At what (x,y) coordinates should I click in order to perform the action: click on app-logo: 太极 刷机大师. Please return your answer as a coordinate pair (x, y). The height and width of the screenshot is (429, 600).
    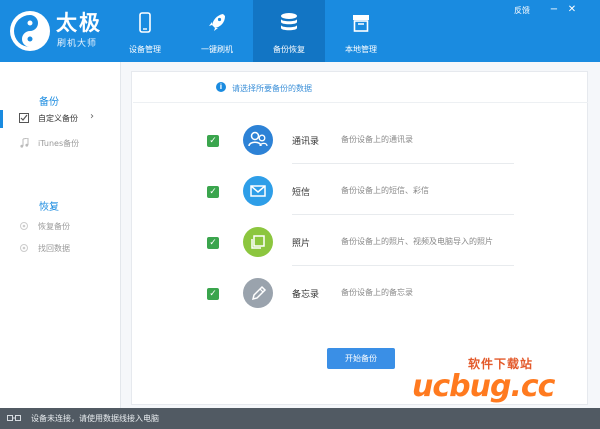
    Looking at the image, I should click on (65, 32).